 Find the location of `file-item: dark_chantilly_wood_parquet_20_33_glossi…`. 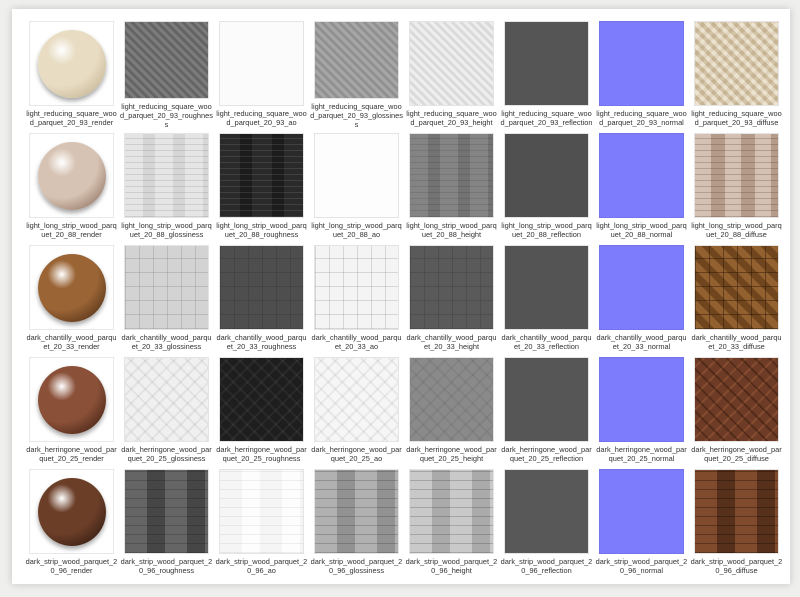

file-item: dark_chantilly_wood_parquet_20_33_glossi… is located at coordinates (166, 297).